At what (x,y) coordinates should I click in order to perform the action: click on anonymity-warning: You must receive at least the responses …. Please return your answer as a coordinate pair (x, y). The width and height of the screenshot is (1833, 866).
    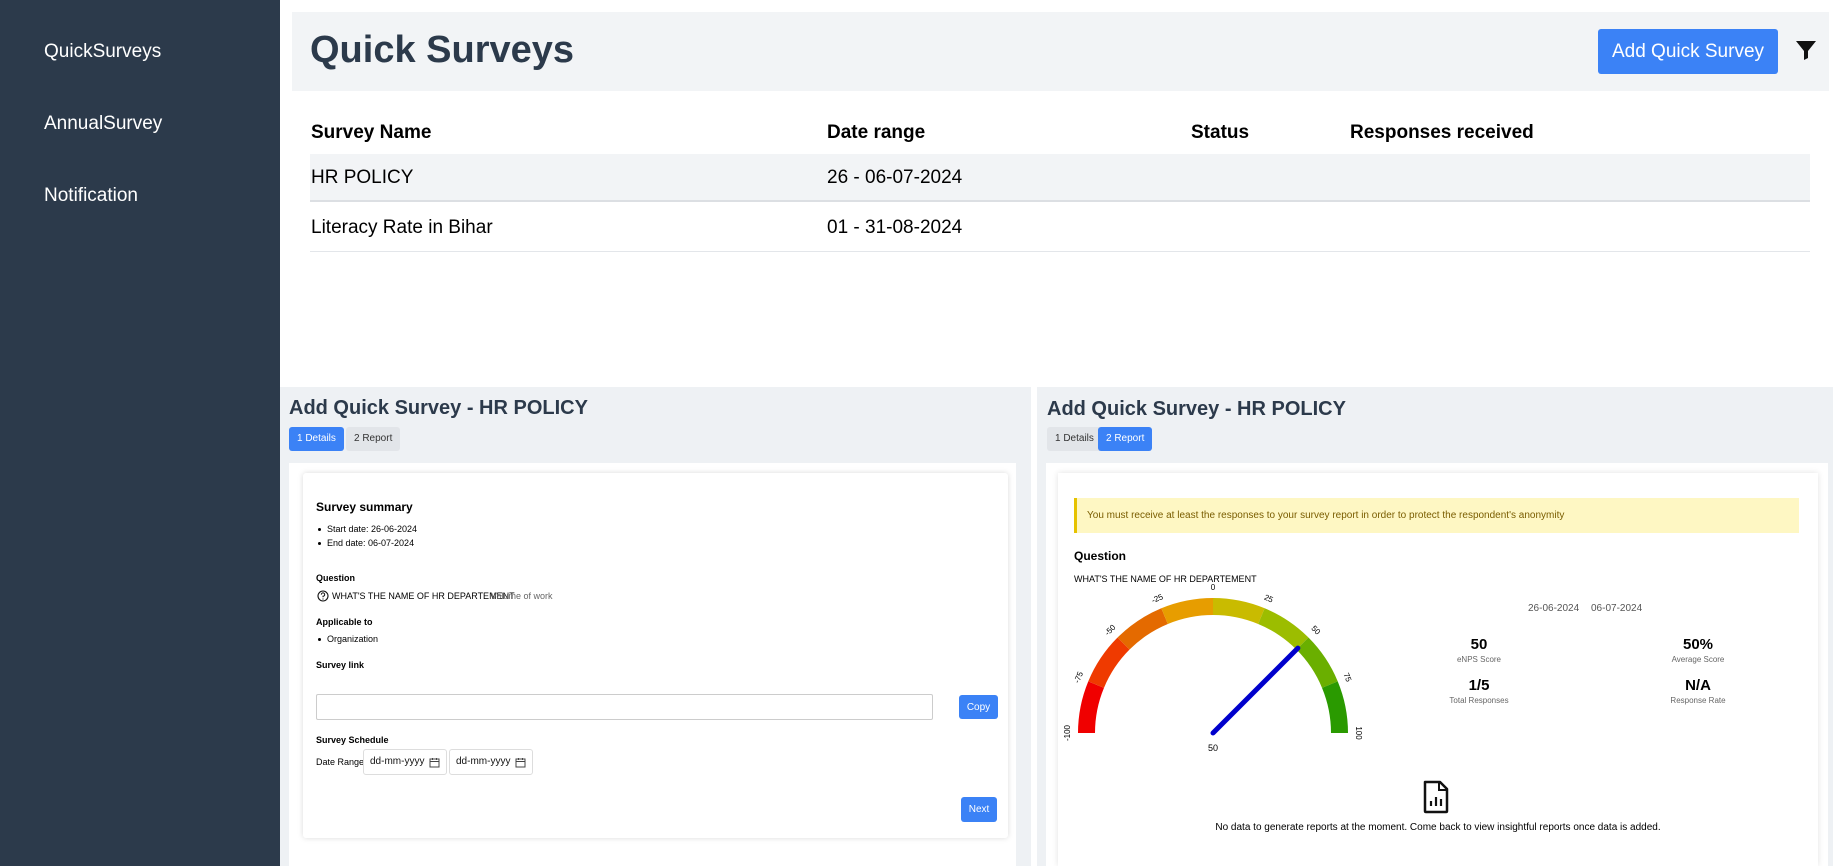
    Looking at the image, I should click on (1436, 515).